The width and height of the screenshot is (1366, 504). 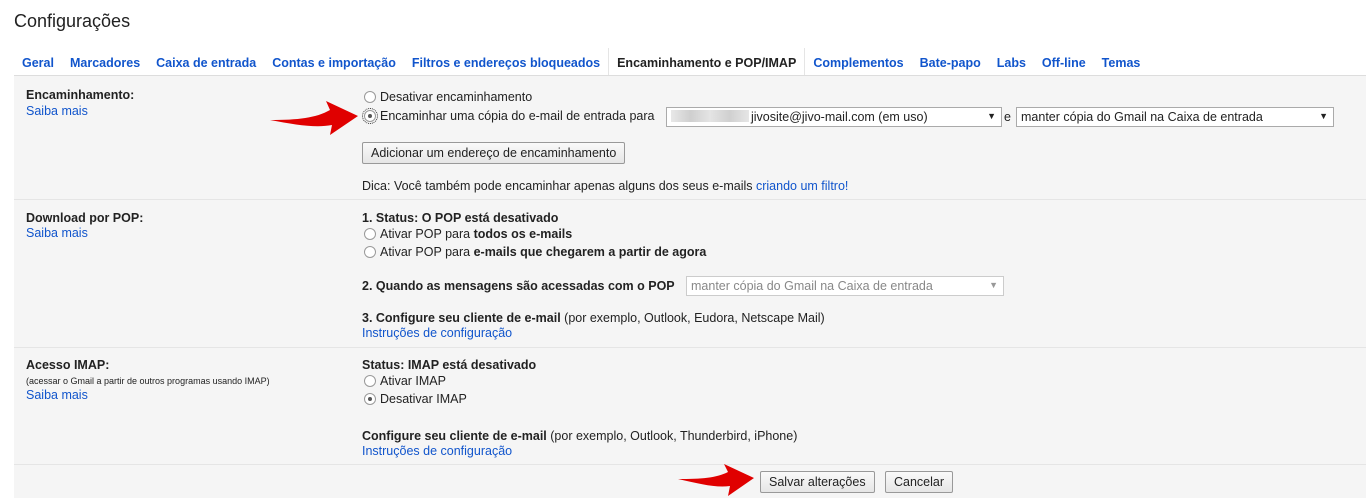 I want to click on pop-status: 1. Status: O POP está desativado, so click(x=460, y=218).